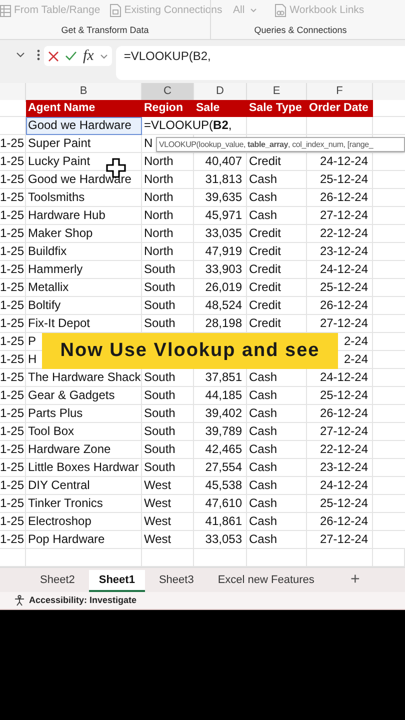  I want to click on table-cell: Metallix, so click(84, 288).